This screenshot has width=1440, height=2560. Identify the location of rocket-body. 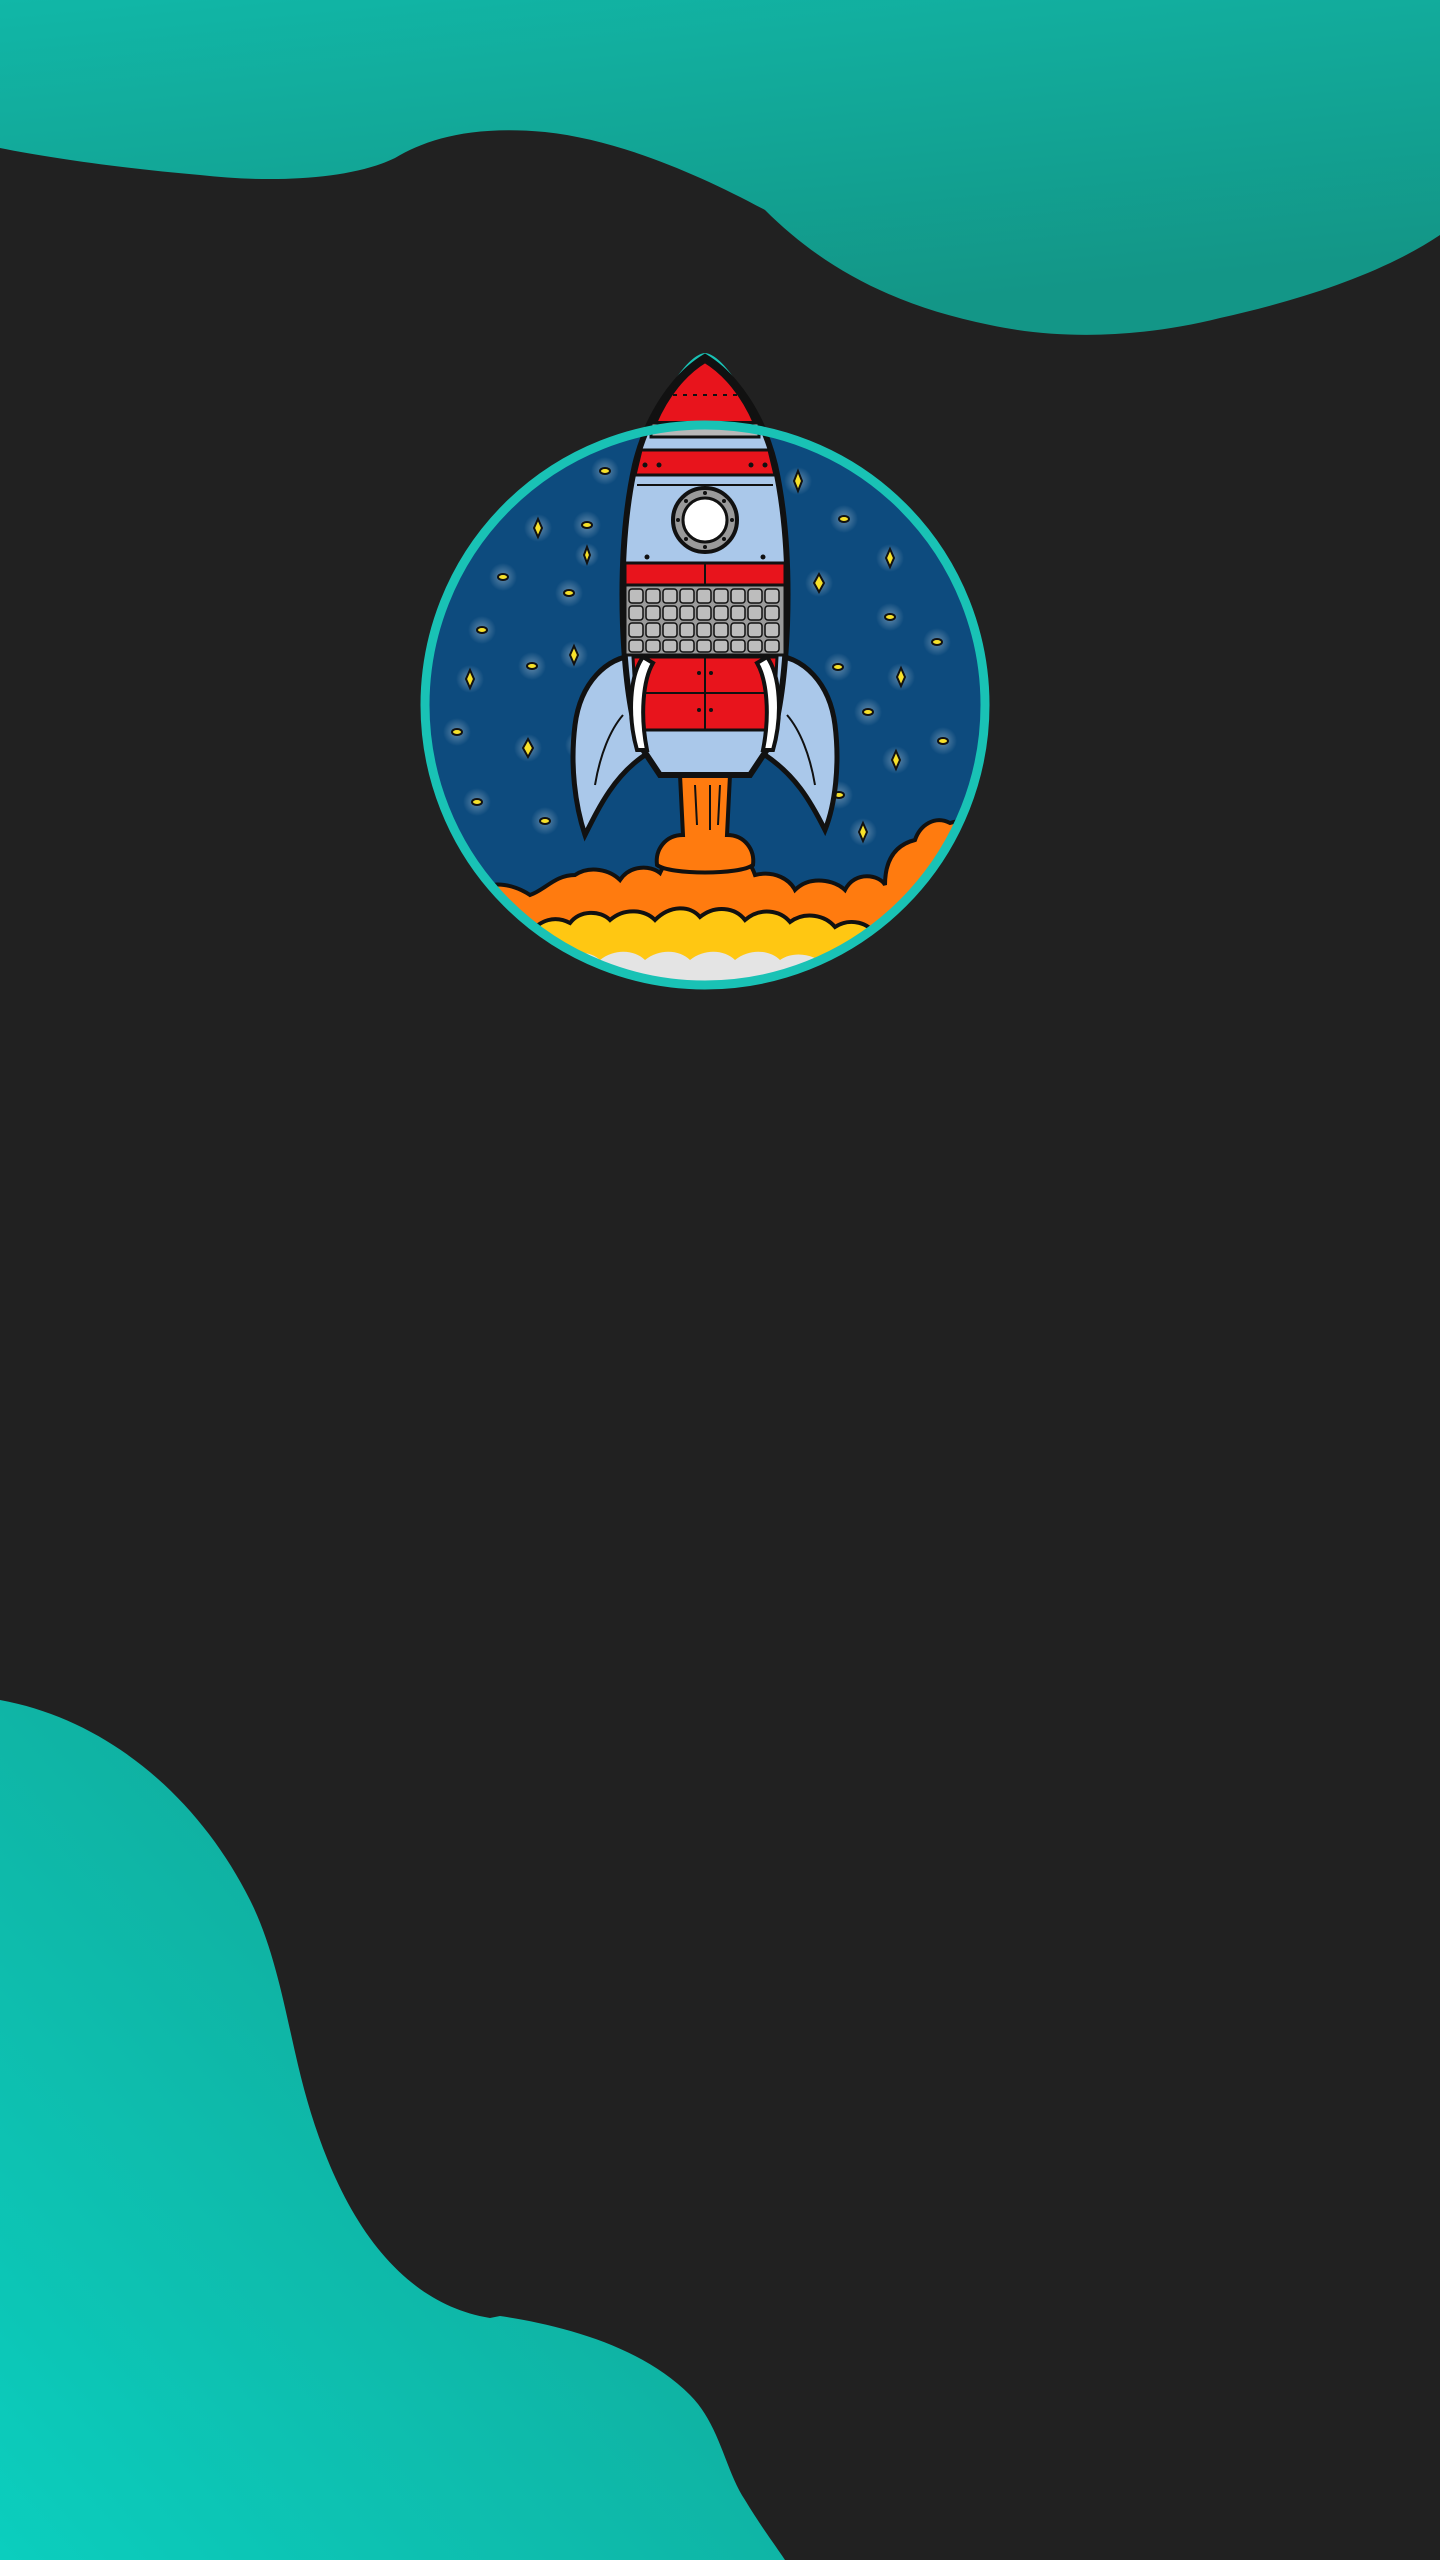
(705, 565).